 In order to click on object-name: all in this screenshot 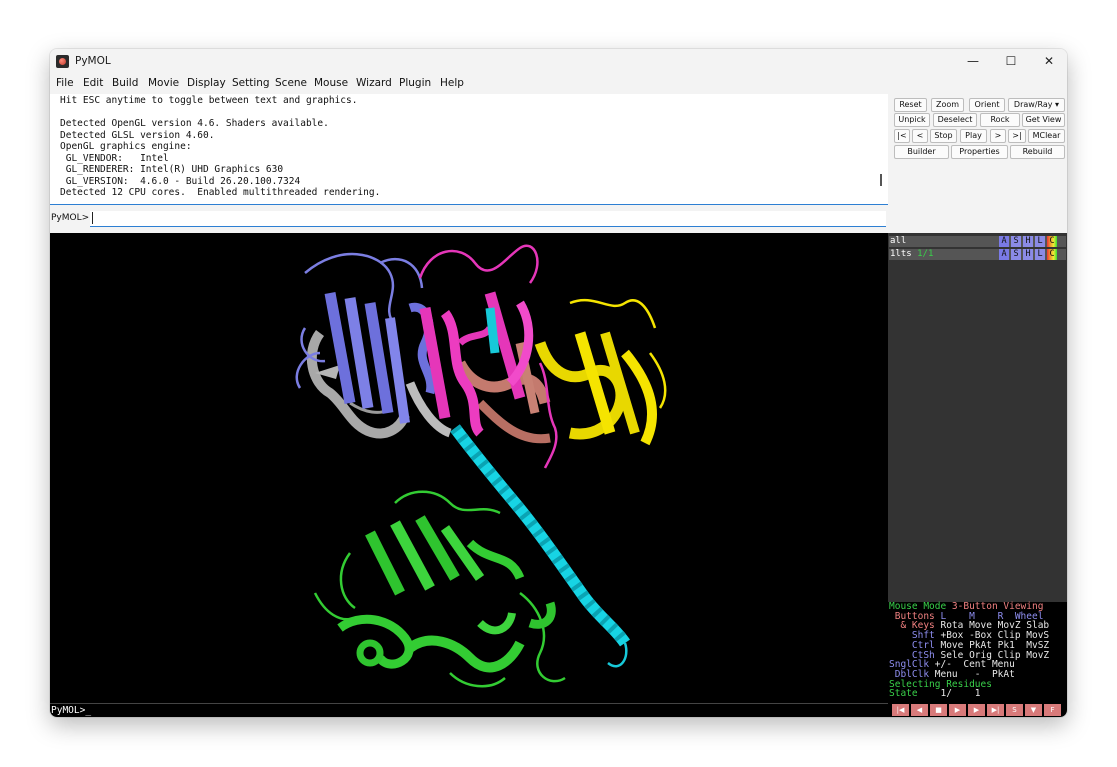, I will do `click(898, 241)`.